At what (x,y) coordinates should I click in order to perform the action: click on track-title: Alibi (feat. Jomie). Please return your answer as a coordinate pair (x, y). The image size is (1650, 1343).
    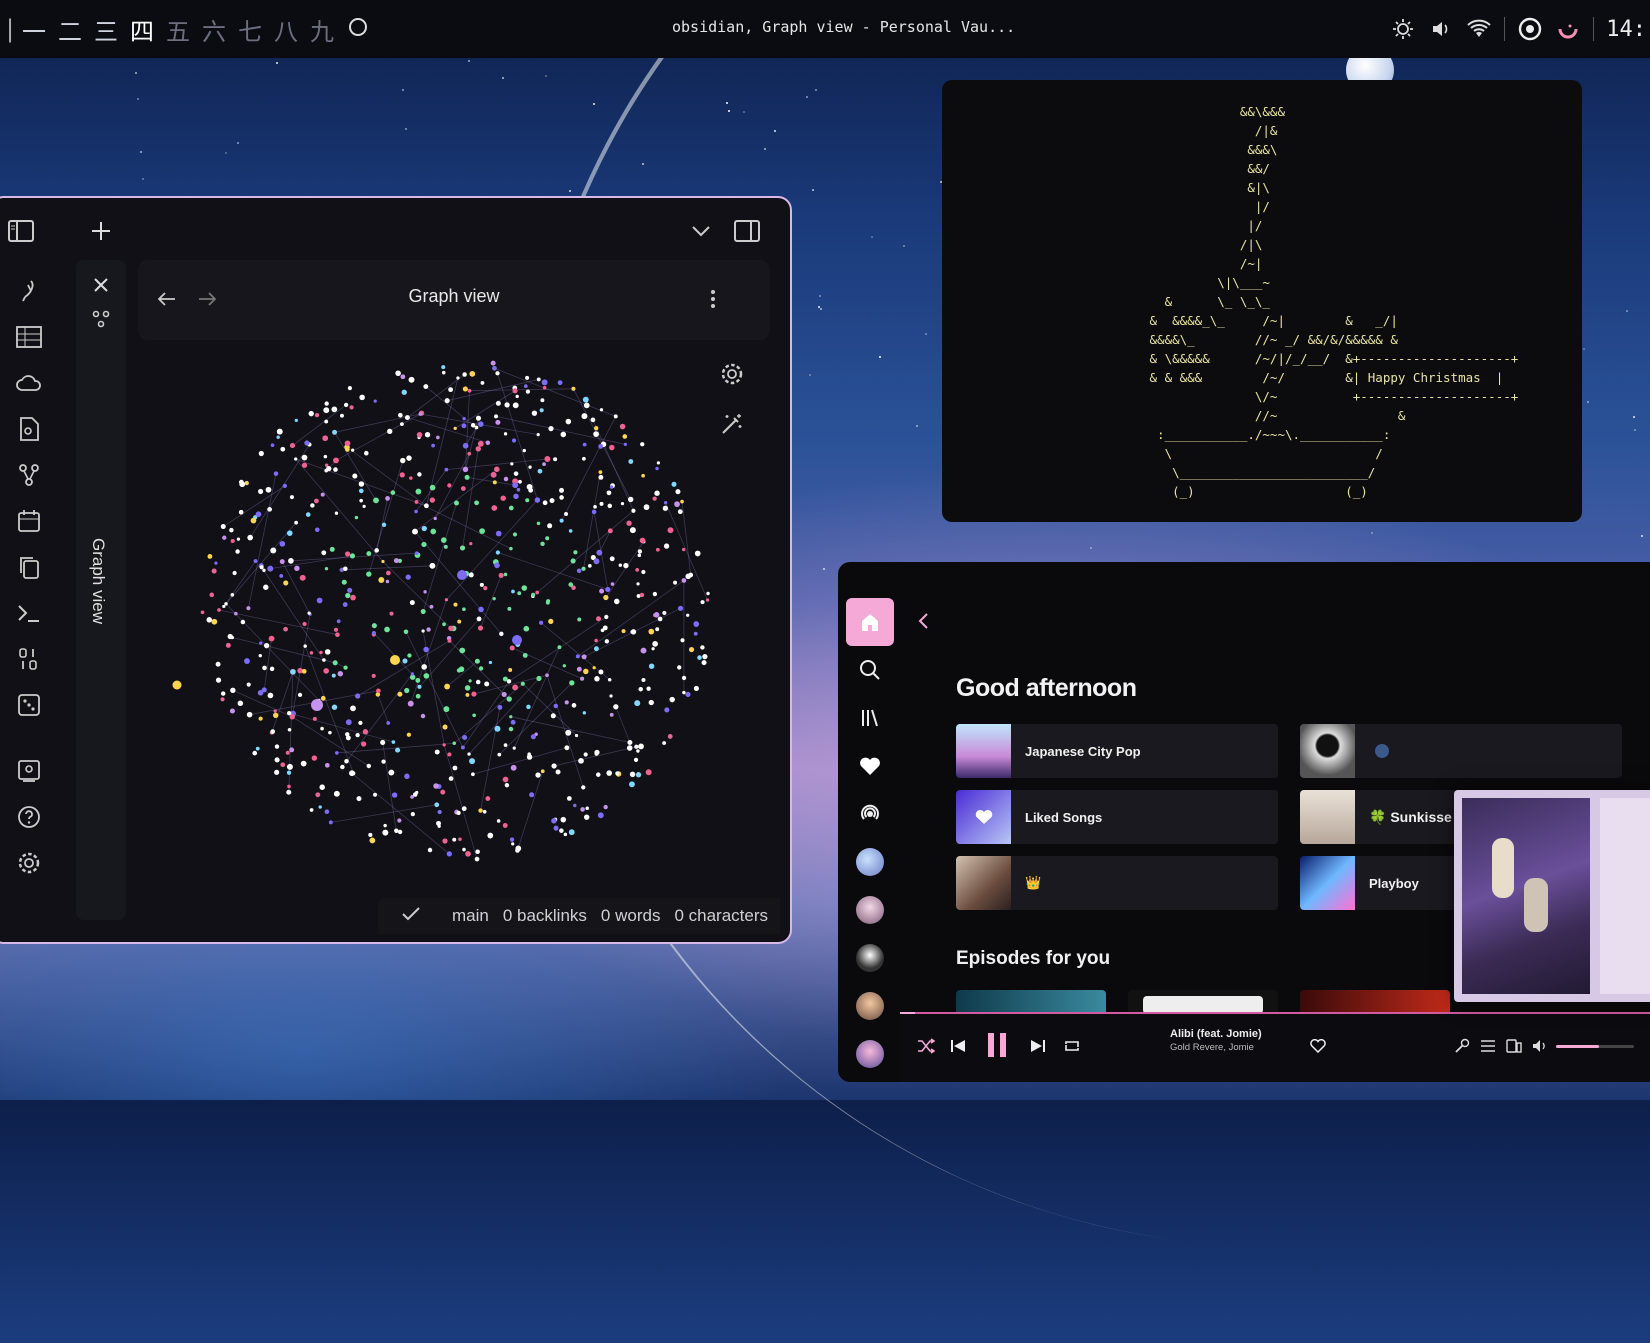
    Looking at the image, I should click on (1216, 1034).